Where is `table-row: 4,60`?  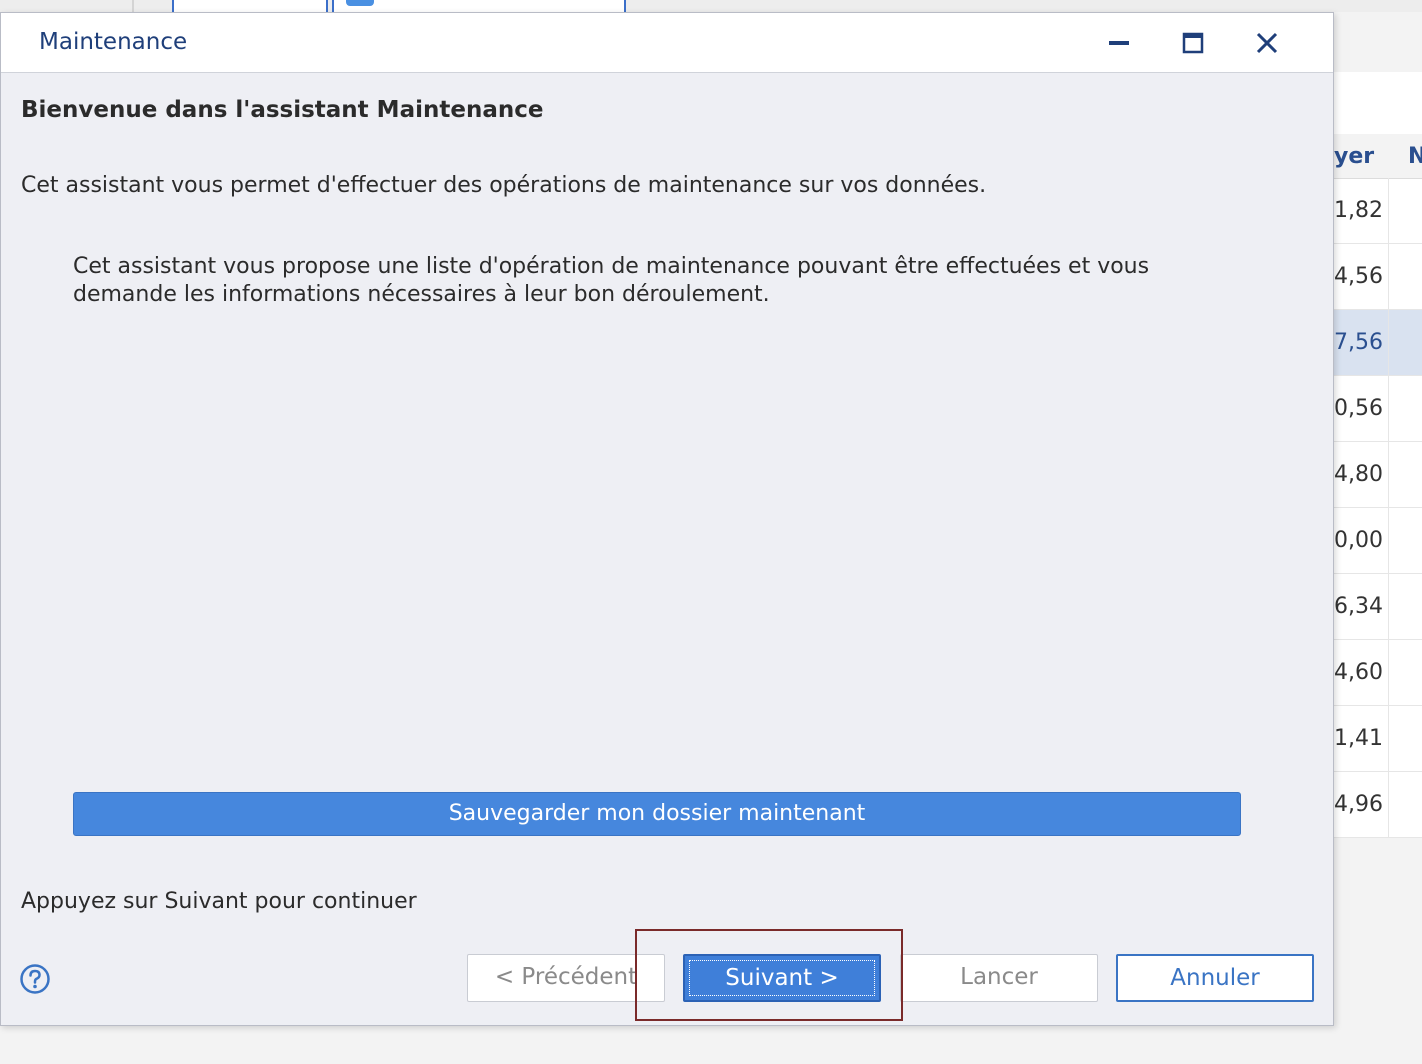 table-row: 4,60 is located at coordinates (1378, 673).